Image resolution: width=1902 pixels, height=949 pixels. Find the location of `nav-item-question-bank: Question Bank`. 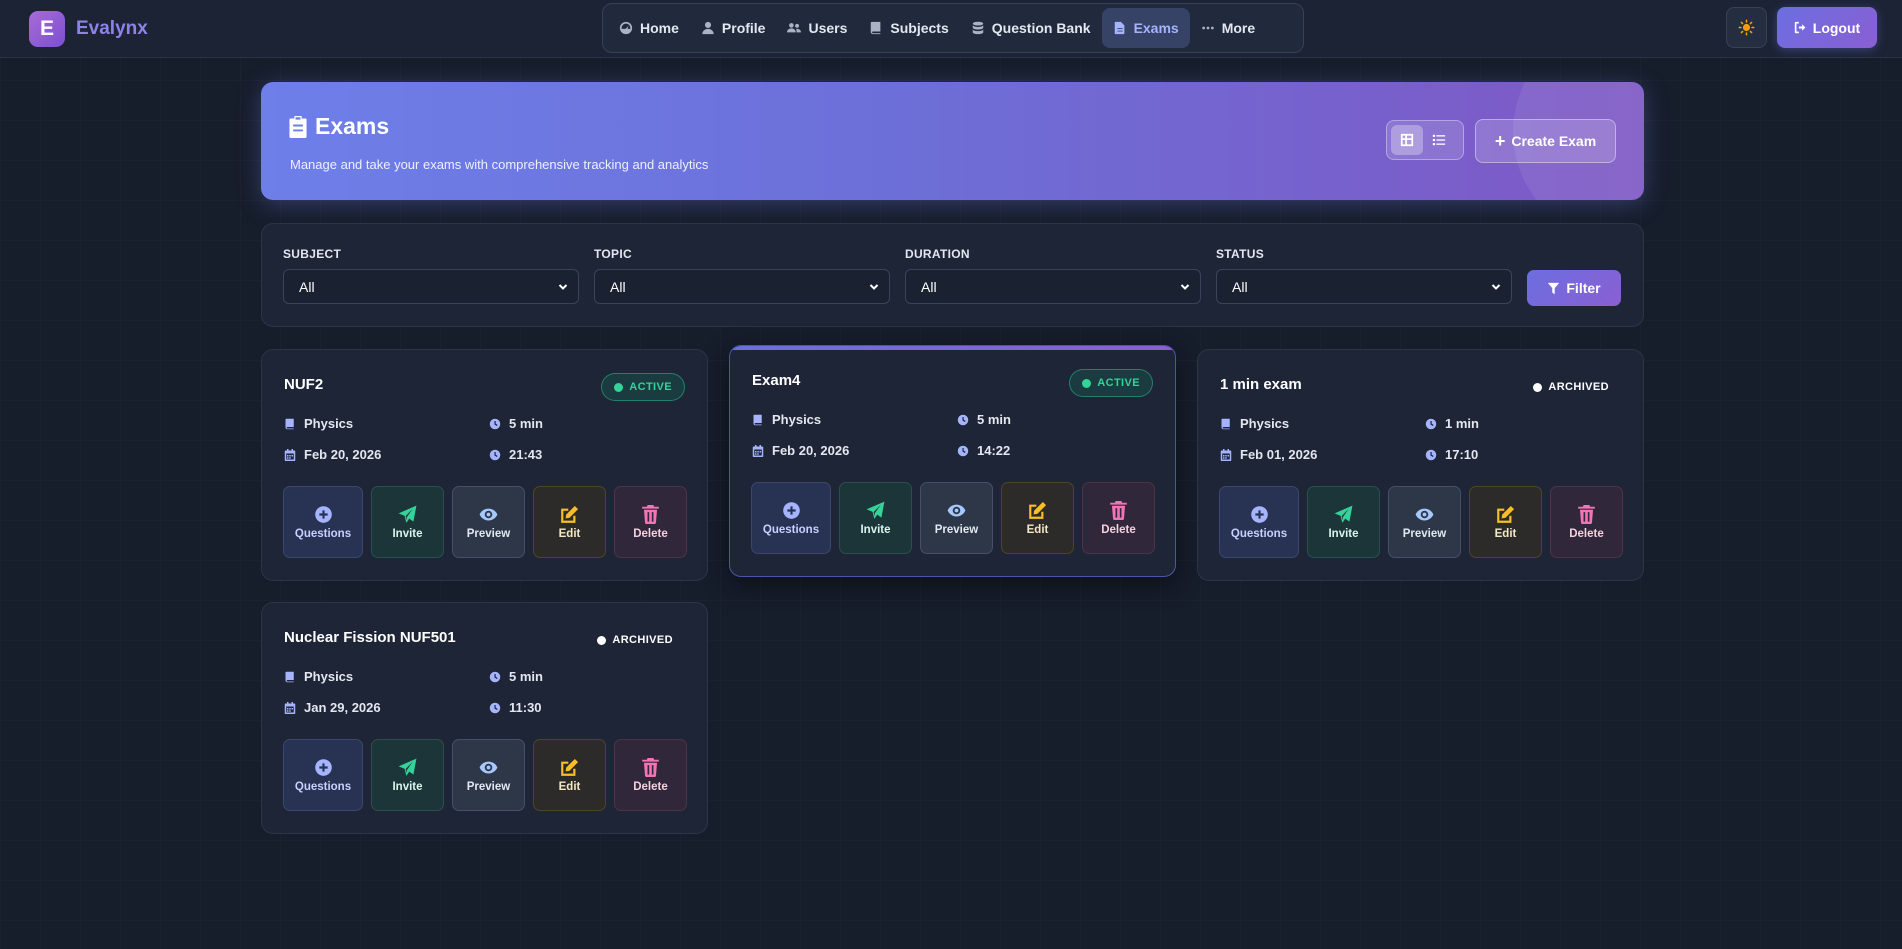

nav-item-question-bank: Question Bank is located at coordinates (1031, 28).